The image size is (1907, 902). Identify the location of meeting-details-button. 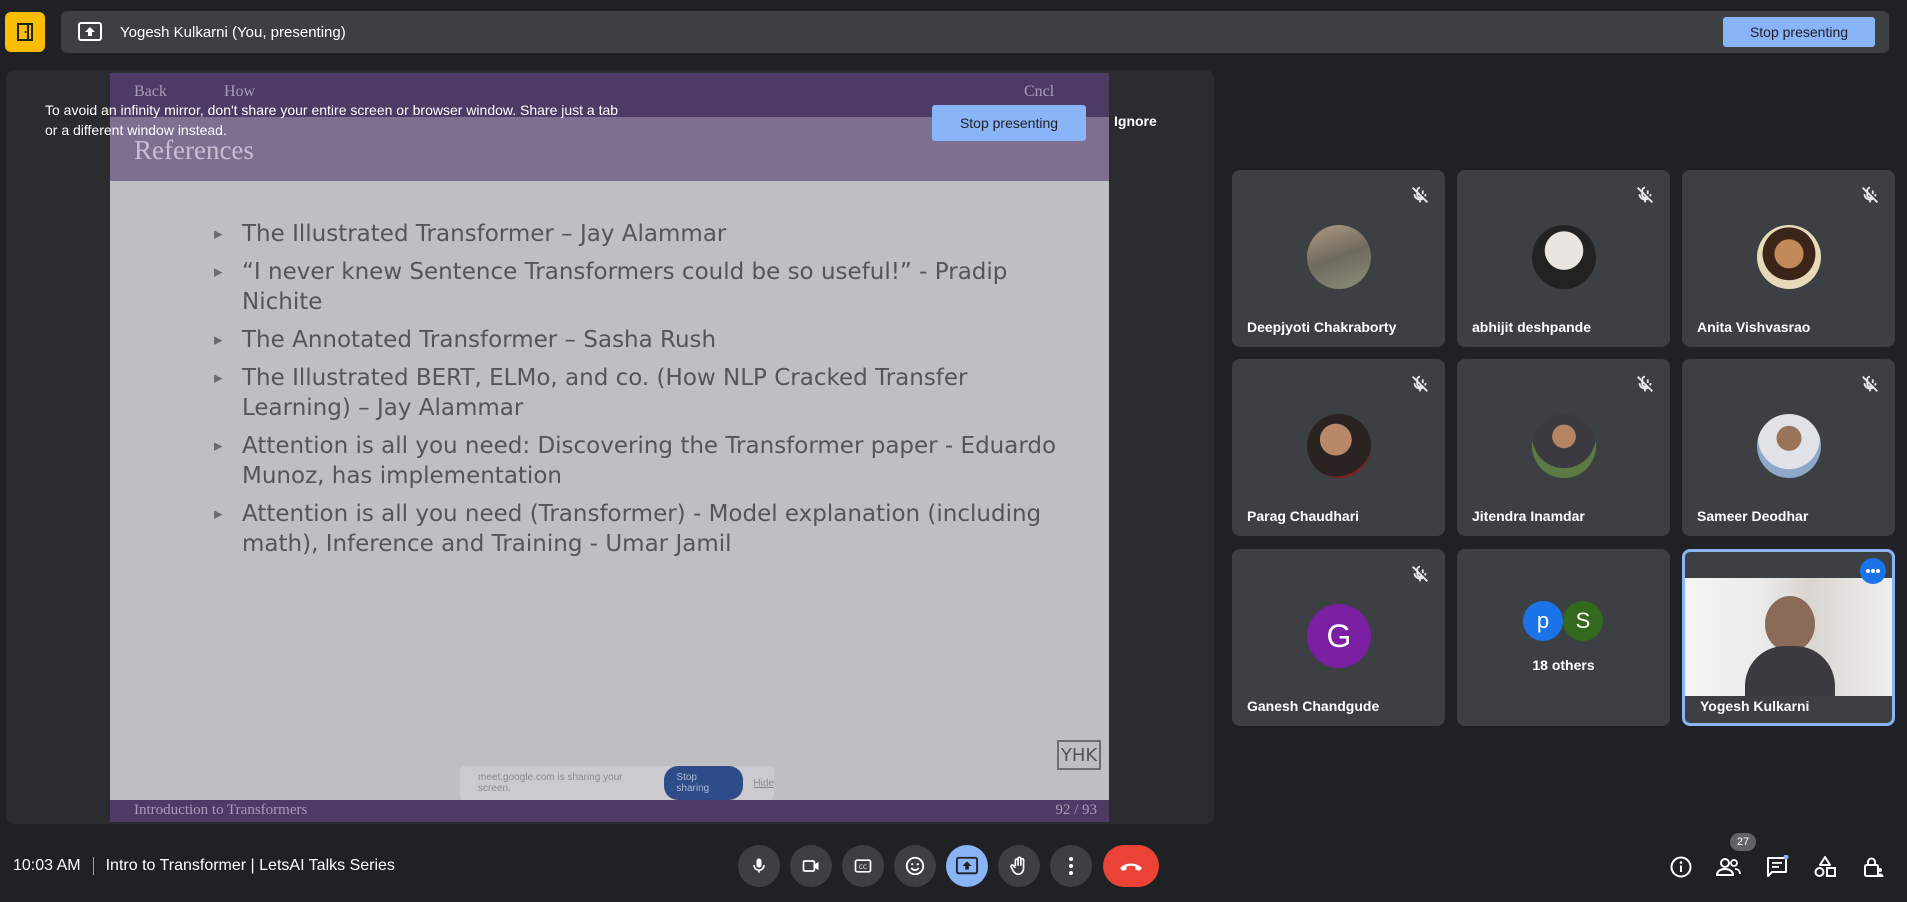
(1681, 867).